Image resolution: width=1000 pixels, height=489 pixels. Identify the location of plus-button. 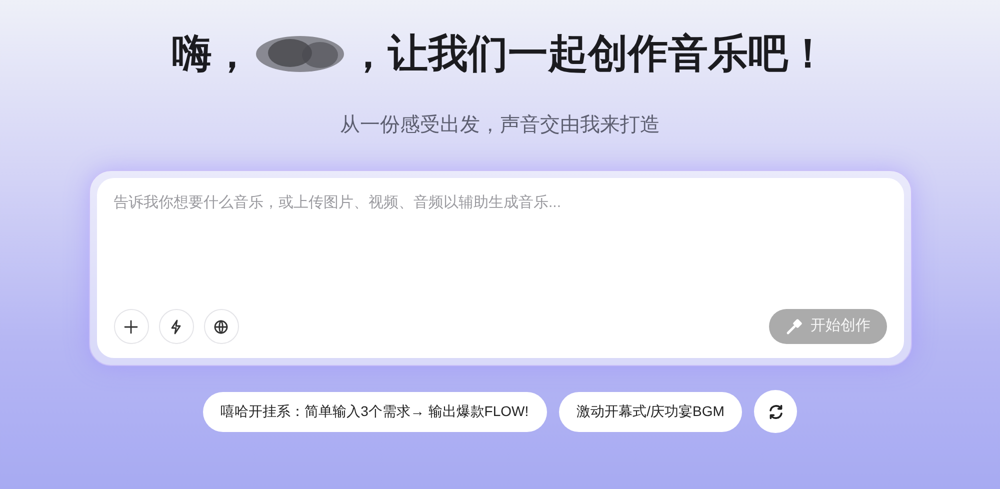
(131, 326).